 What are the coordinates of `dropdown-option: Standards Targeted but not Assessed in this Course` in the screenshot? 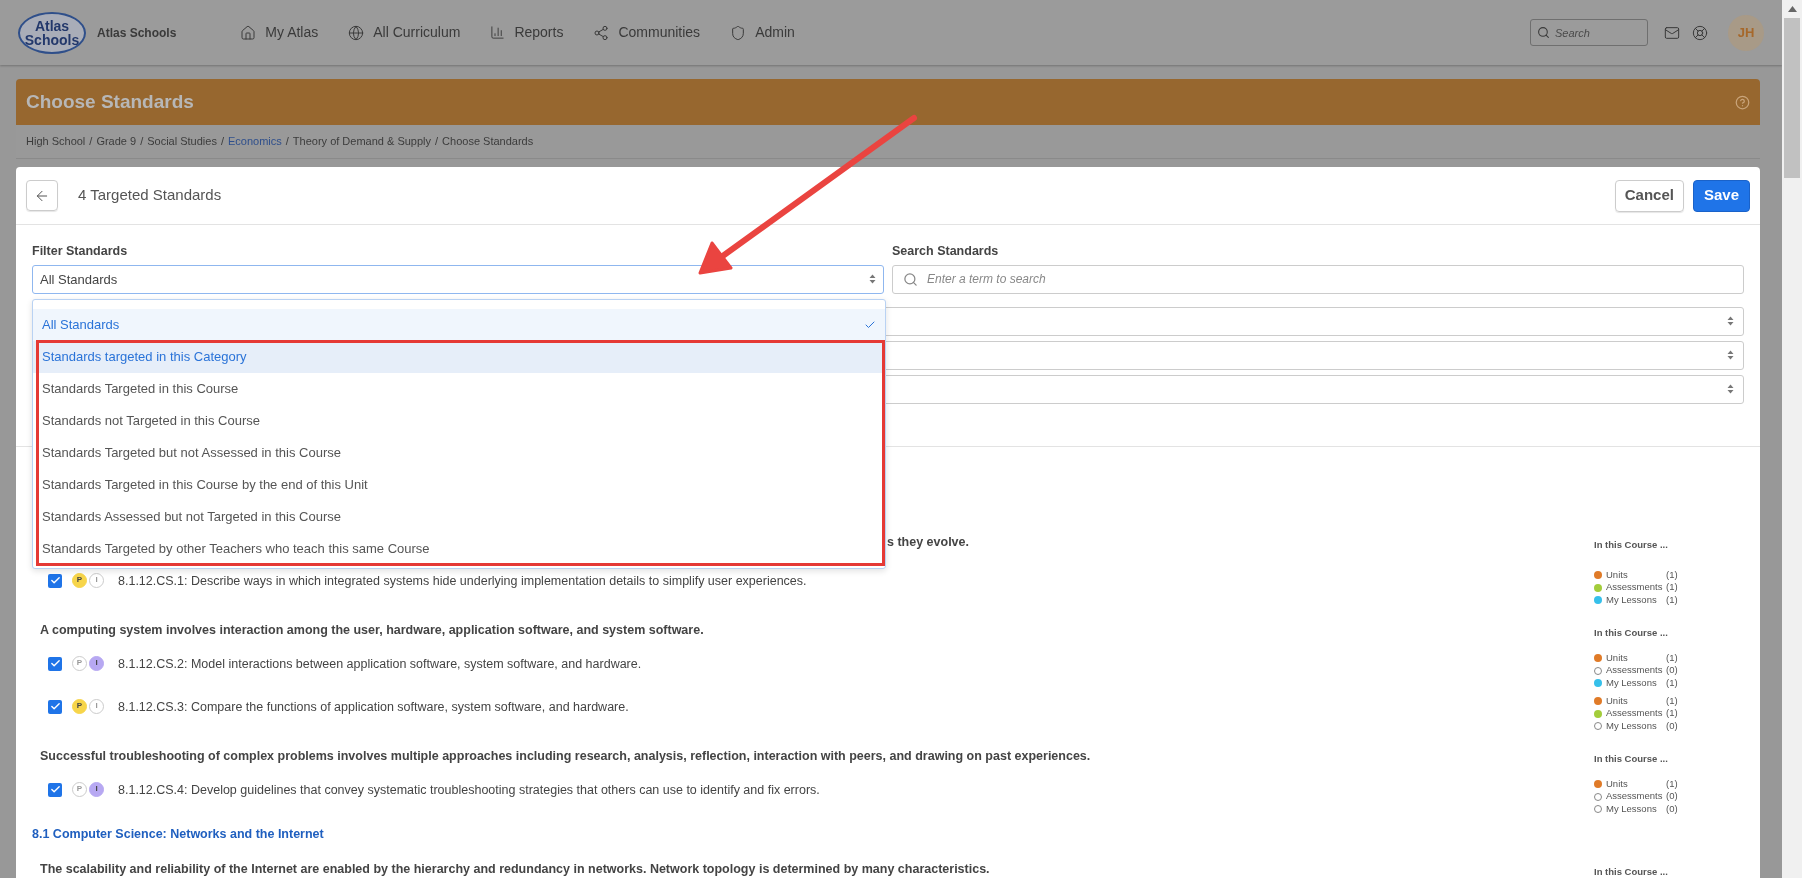 It's located at (459, 453).